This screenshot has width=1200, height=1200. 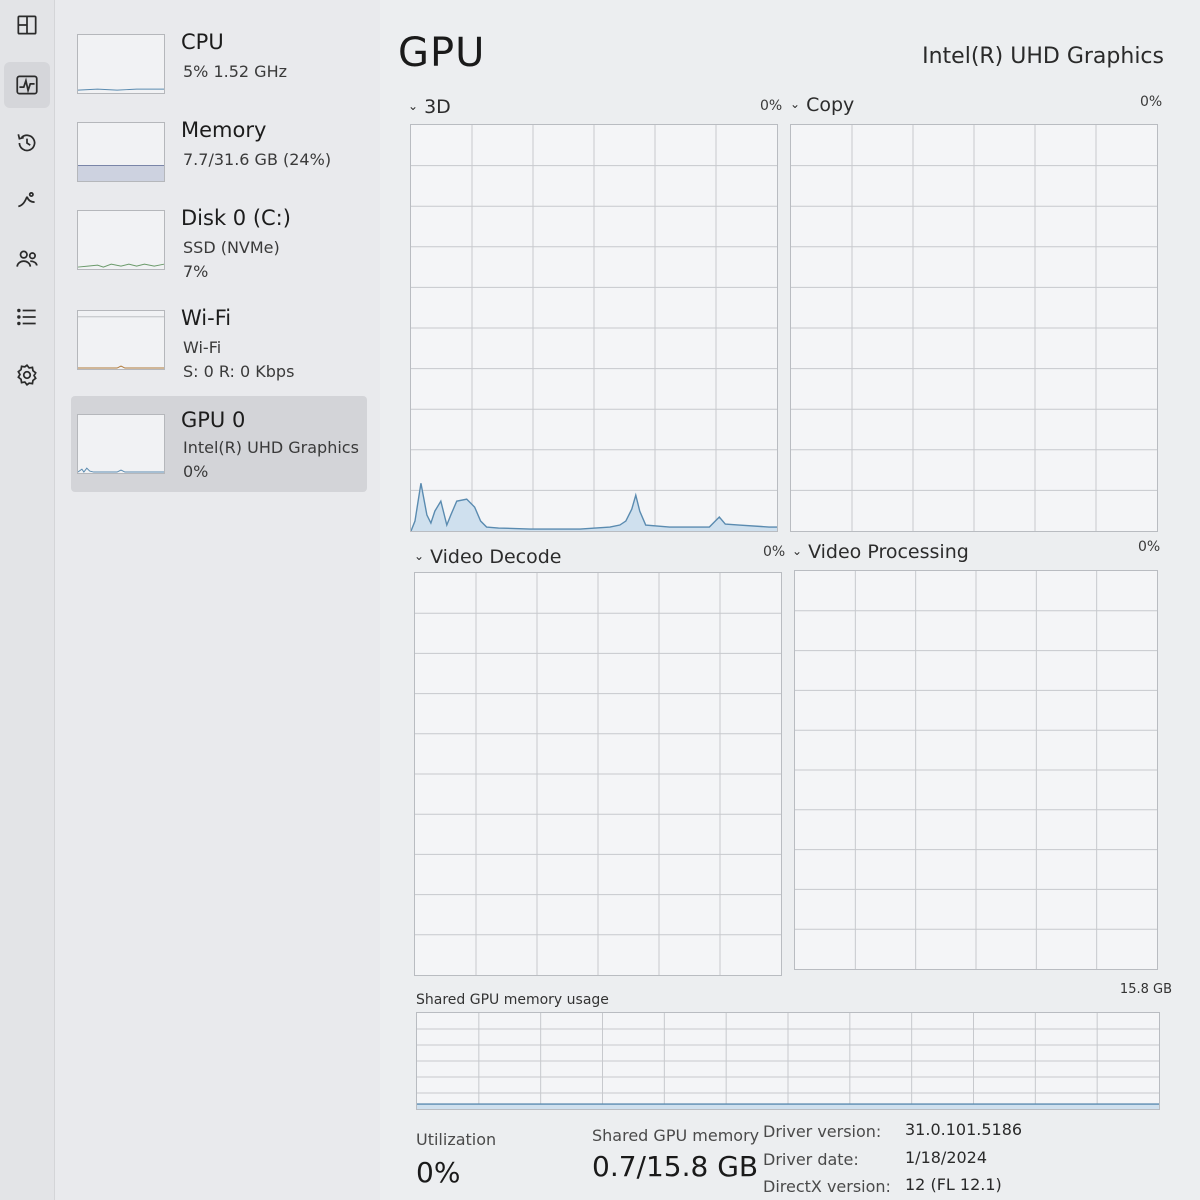 I want to click on shared-memory-graph-svg, so click(x=788, y=1061).